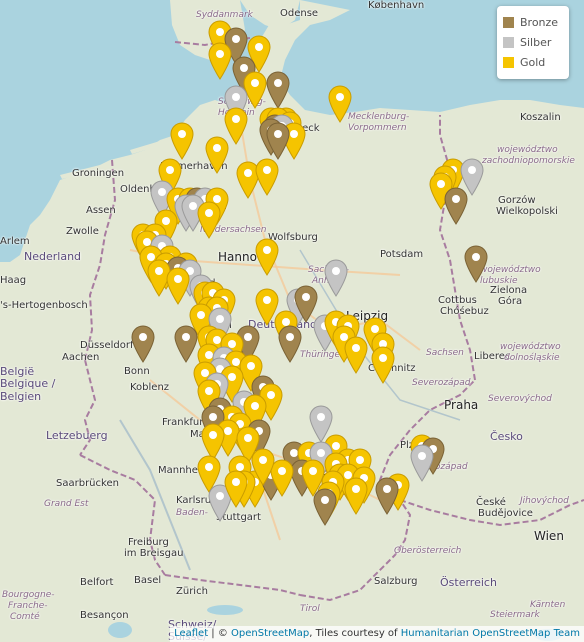 This screenshot has width=584, height=642. I want to click on map-label: Odense, so click(299, 13).